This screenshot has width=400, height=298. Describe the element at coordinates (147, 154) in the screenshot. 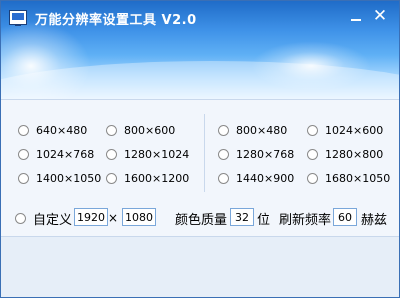

I see `resolution-option: 1280×1024` at that location.